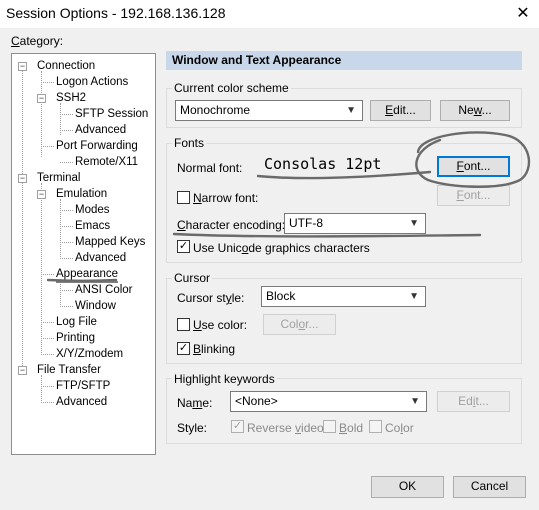 This screenshot has width=539, height=510. What do you see at coordinates (231, 225) in the screenshot?
I see `encoding-label: Character encoding:` at bounding box center [231, 225].